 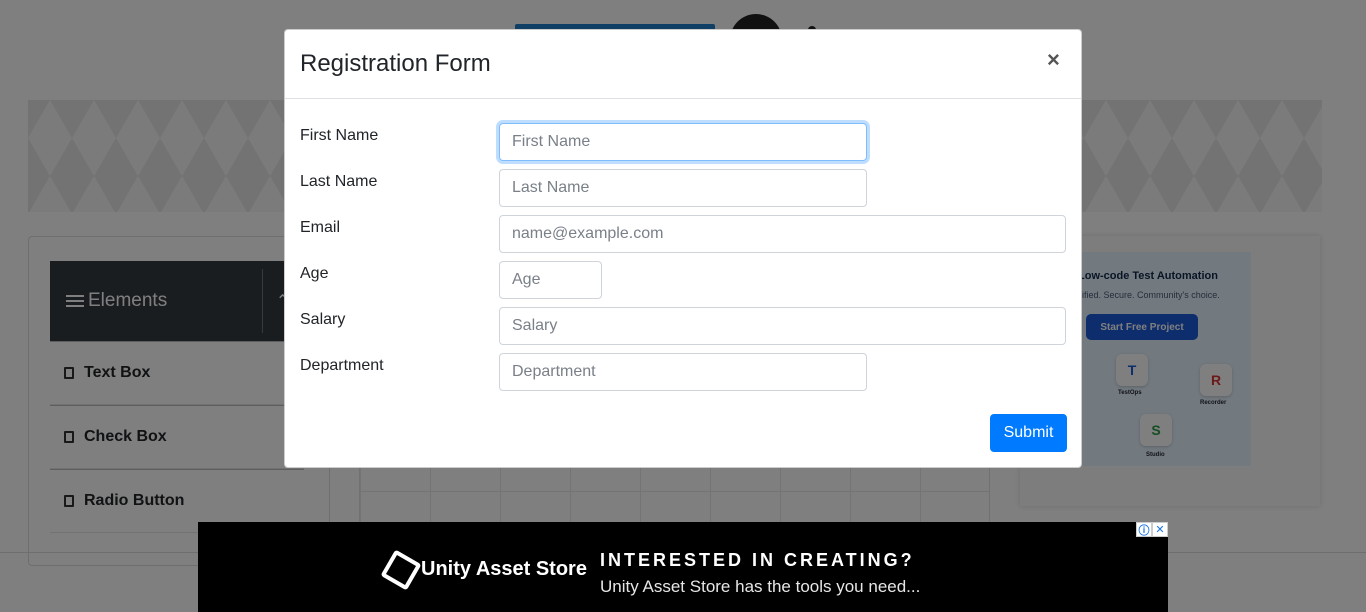 I want to click on unity-cube-icon, so click(x=401, y=570).